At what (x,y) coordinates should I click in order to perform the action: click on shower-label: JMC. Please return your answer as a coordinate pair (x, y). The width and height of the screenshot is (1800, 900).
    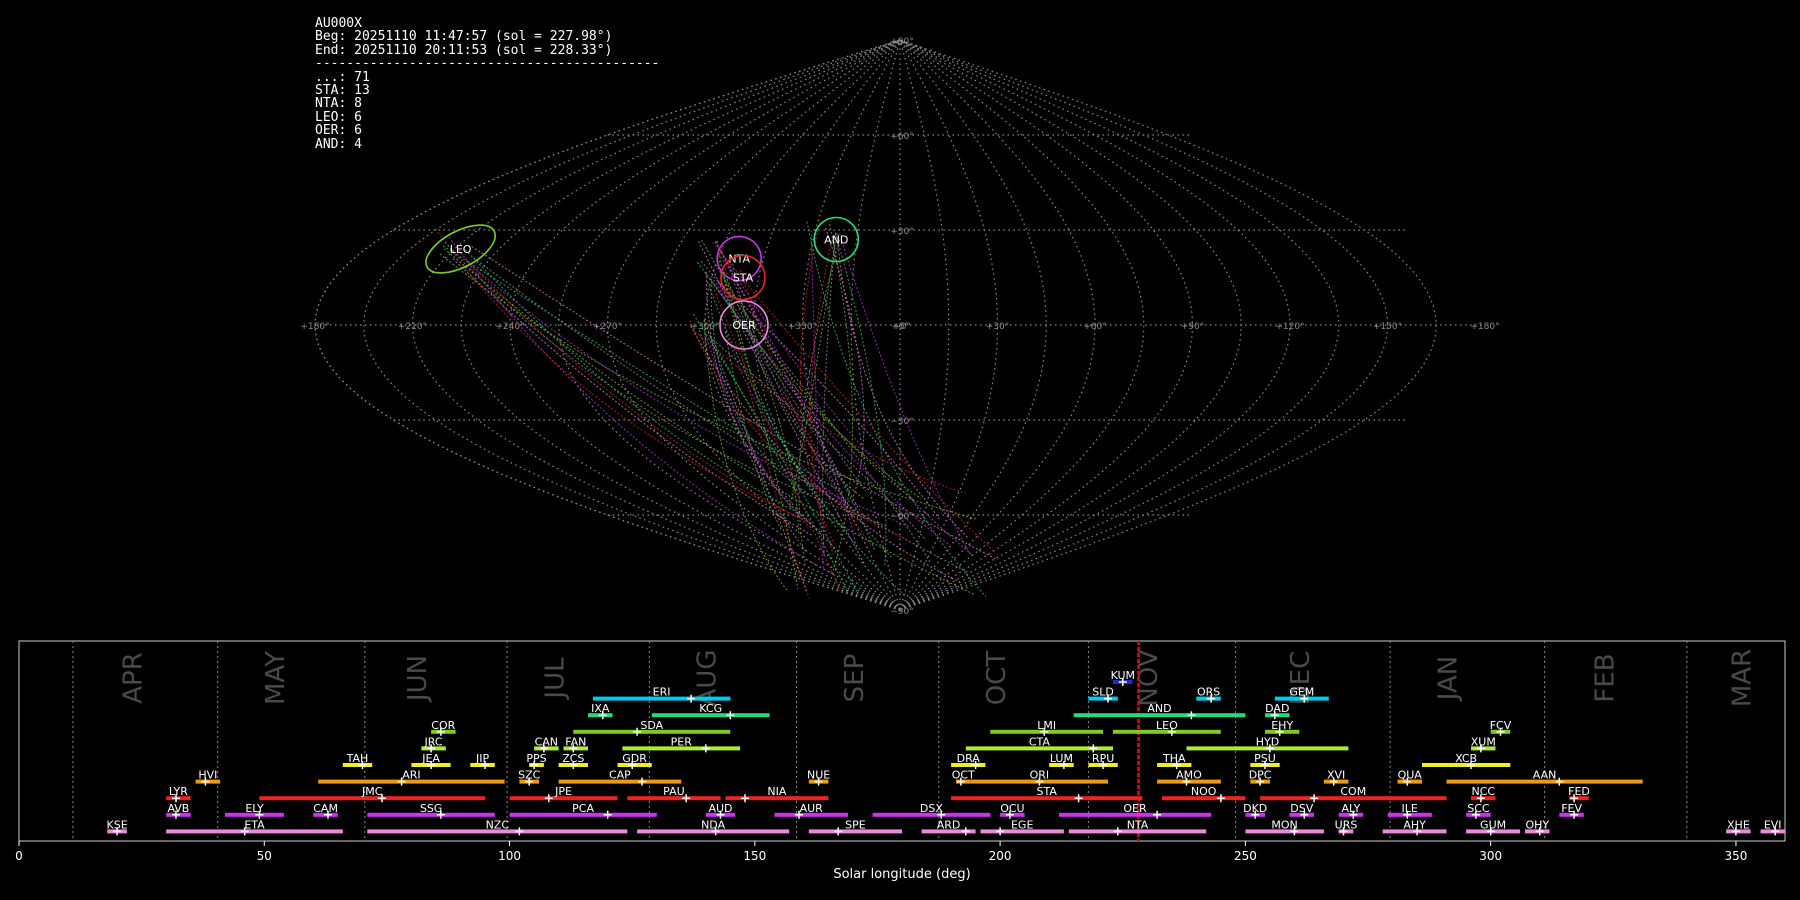
    Looking at the image, I should click on (372, 791).